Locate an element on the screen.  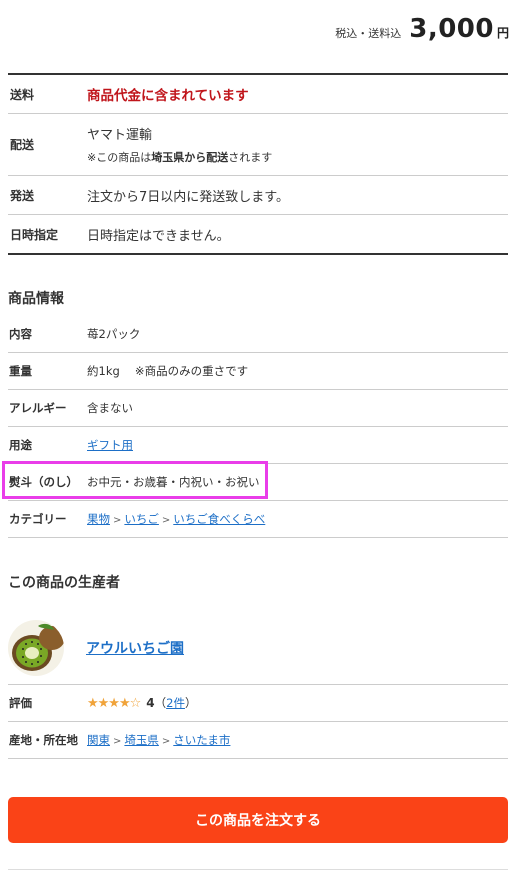
category-breadcrumb: 果物 > いちご > いちご食べくらべ is located at coordinates (176, 519).